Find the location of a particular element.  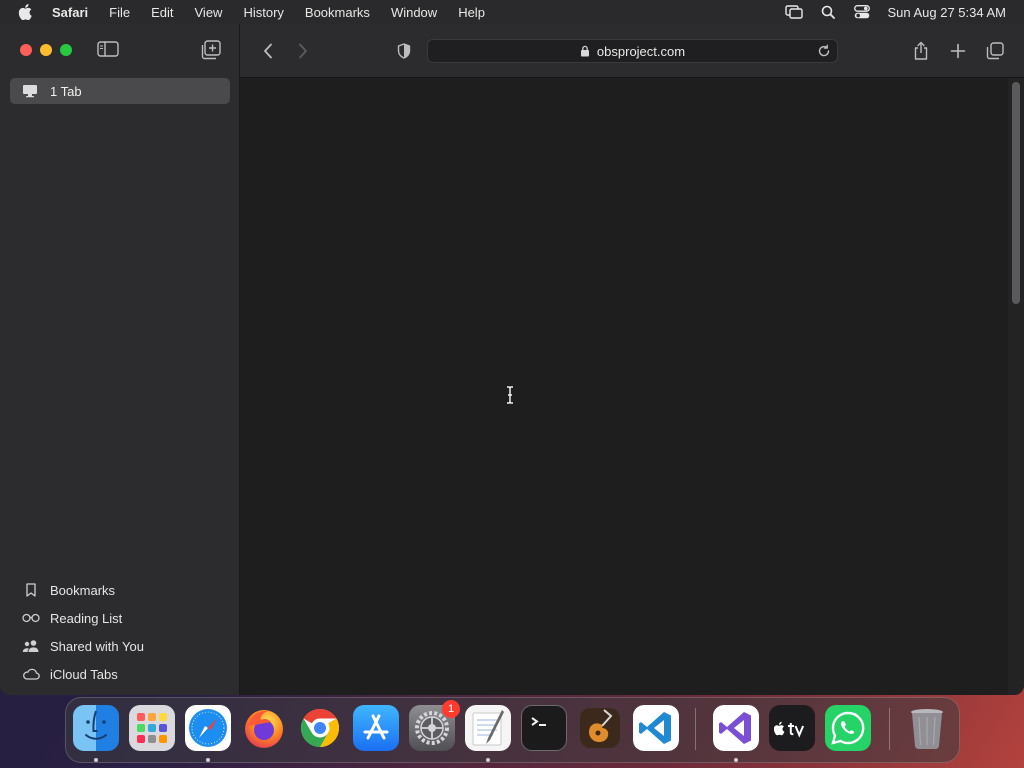

safari-running-indicator is located at coordinates (208, 760).